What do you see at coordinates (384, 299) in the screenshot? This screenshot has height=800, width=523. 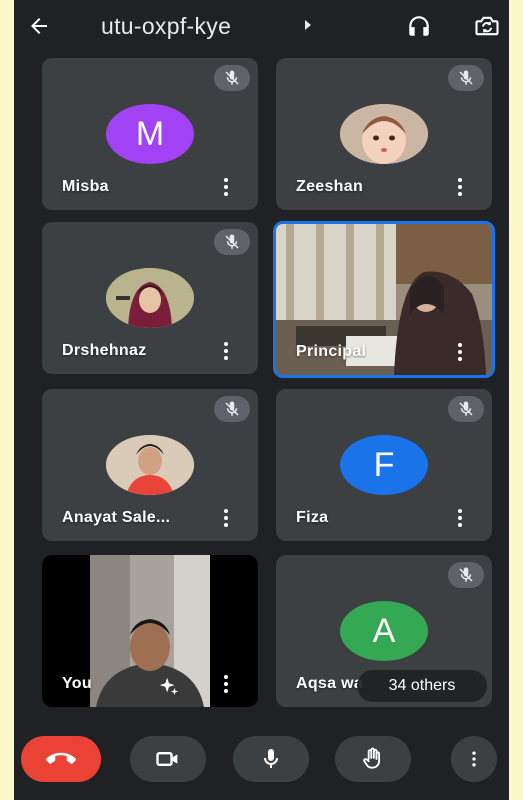 I see `participant-tile-active: Principal` at bounding box center [384, 299].